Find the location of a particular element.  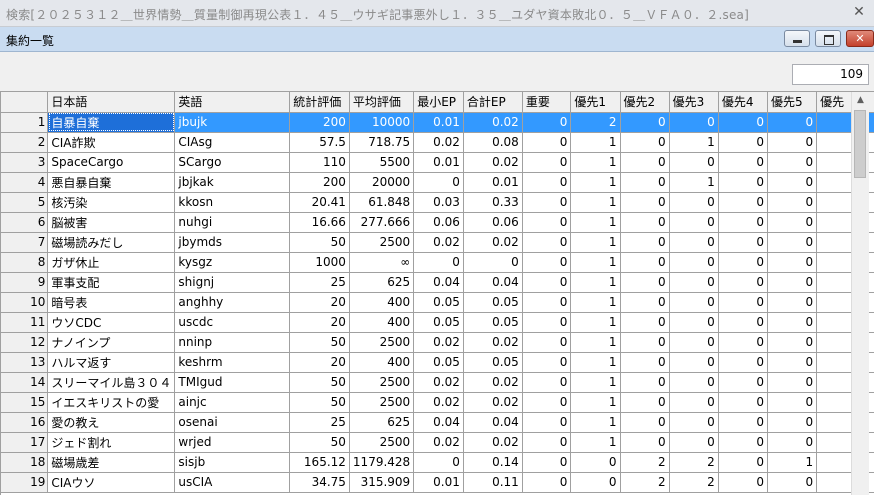

table-cell: 0.08 is located at coordinates (493, 142).